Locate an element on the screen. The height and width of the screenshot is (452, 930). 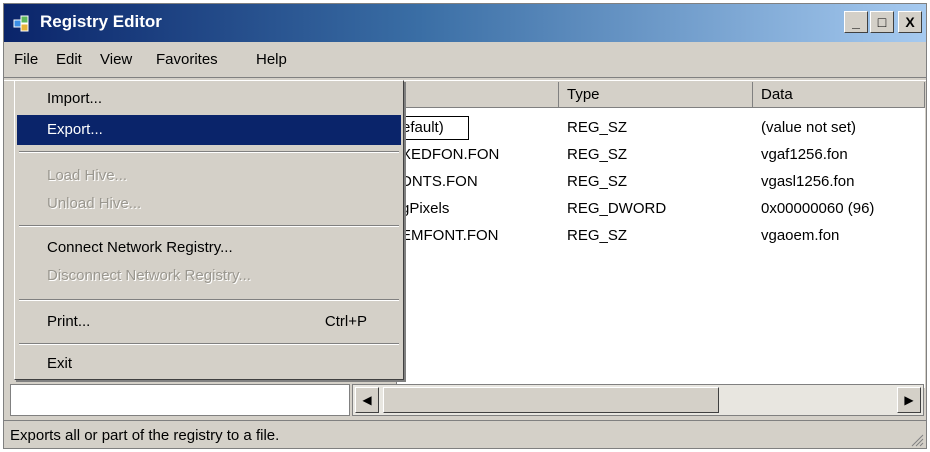
menu-item-print: Print... Ctrl+P is located at coordinates (209, 322).